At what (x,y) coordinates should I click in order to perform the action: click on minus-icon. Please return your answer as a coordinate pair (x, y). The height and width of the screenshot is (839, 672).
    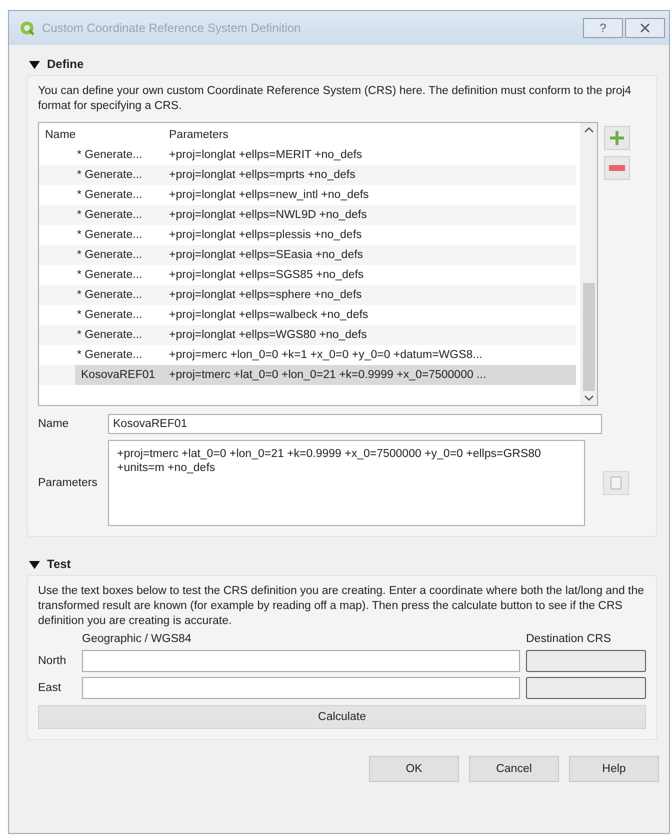
    Looking at the image, I should click on (617, 168).